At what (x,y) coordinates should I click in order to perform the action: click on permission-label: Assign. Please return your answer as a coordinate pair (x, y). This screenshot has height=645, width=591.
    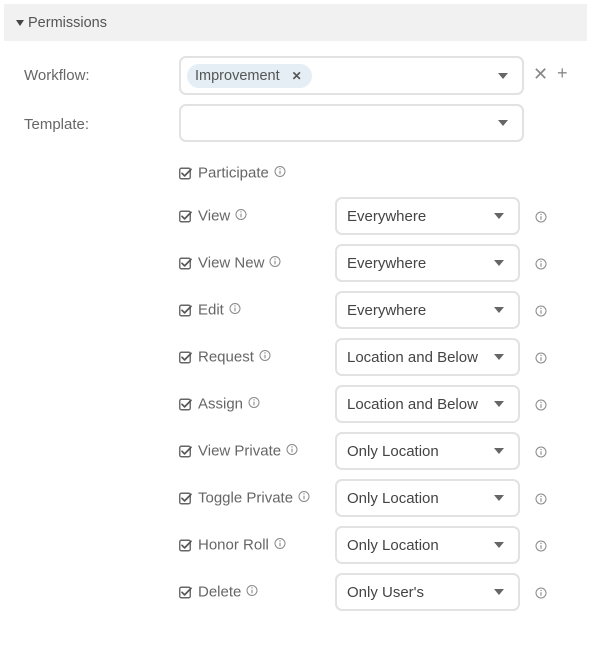
    Looking at the image, I should click on (229, 404).